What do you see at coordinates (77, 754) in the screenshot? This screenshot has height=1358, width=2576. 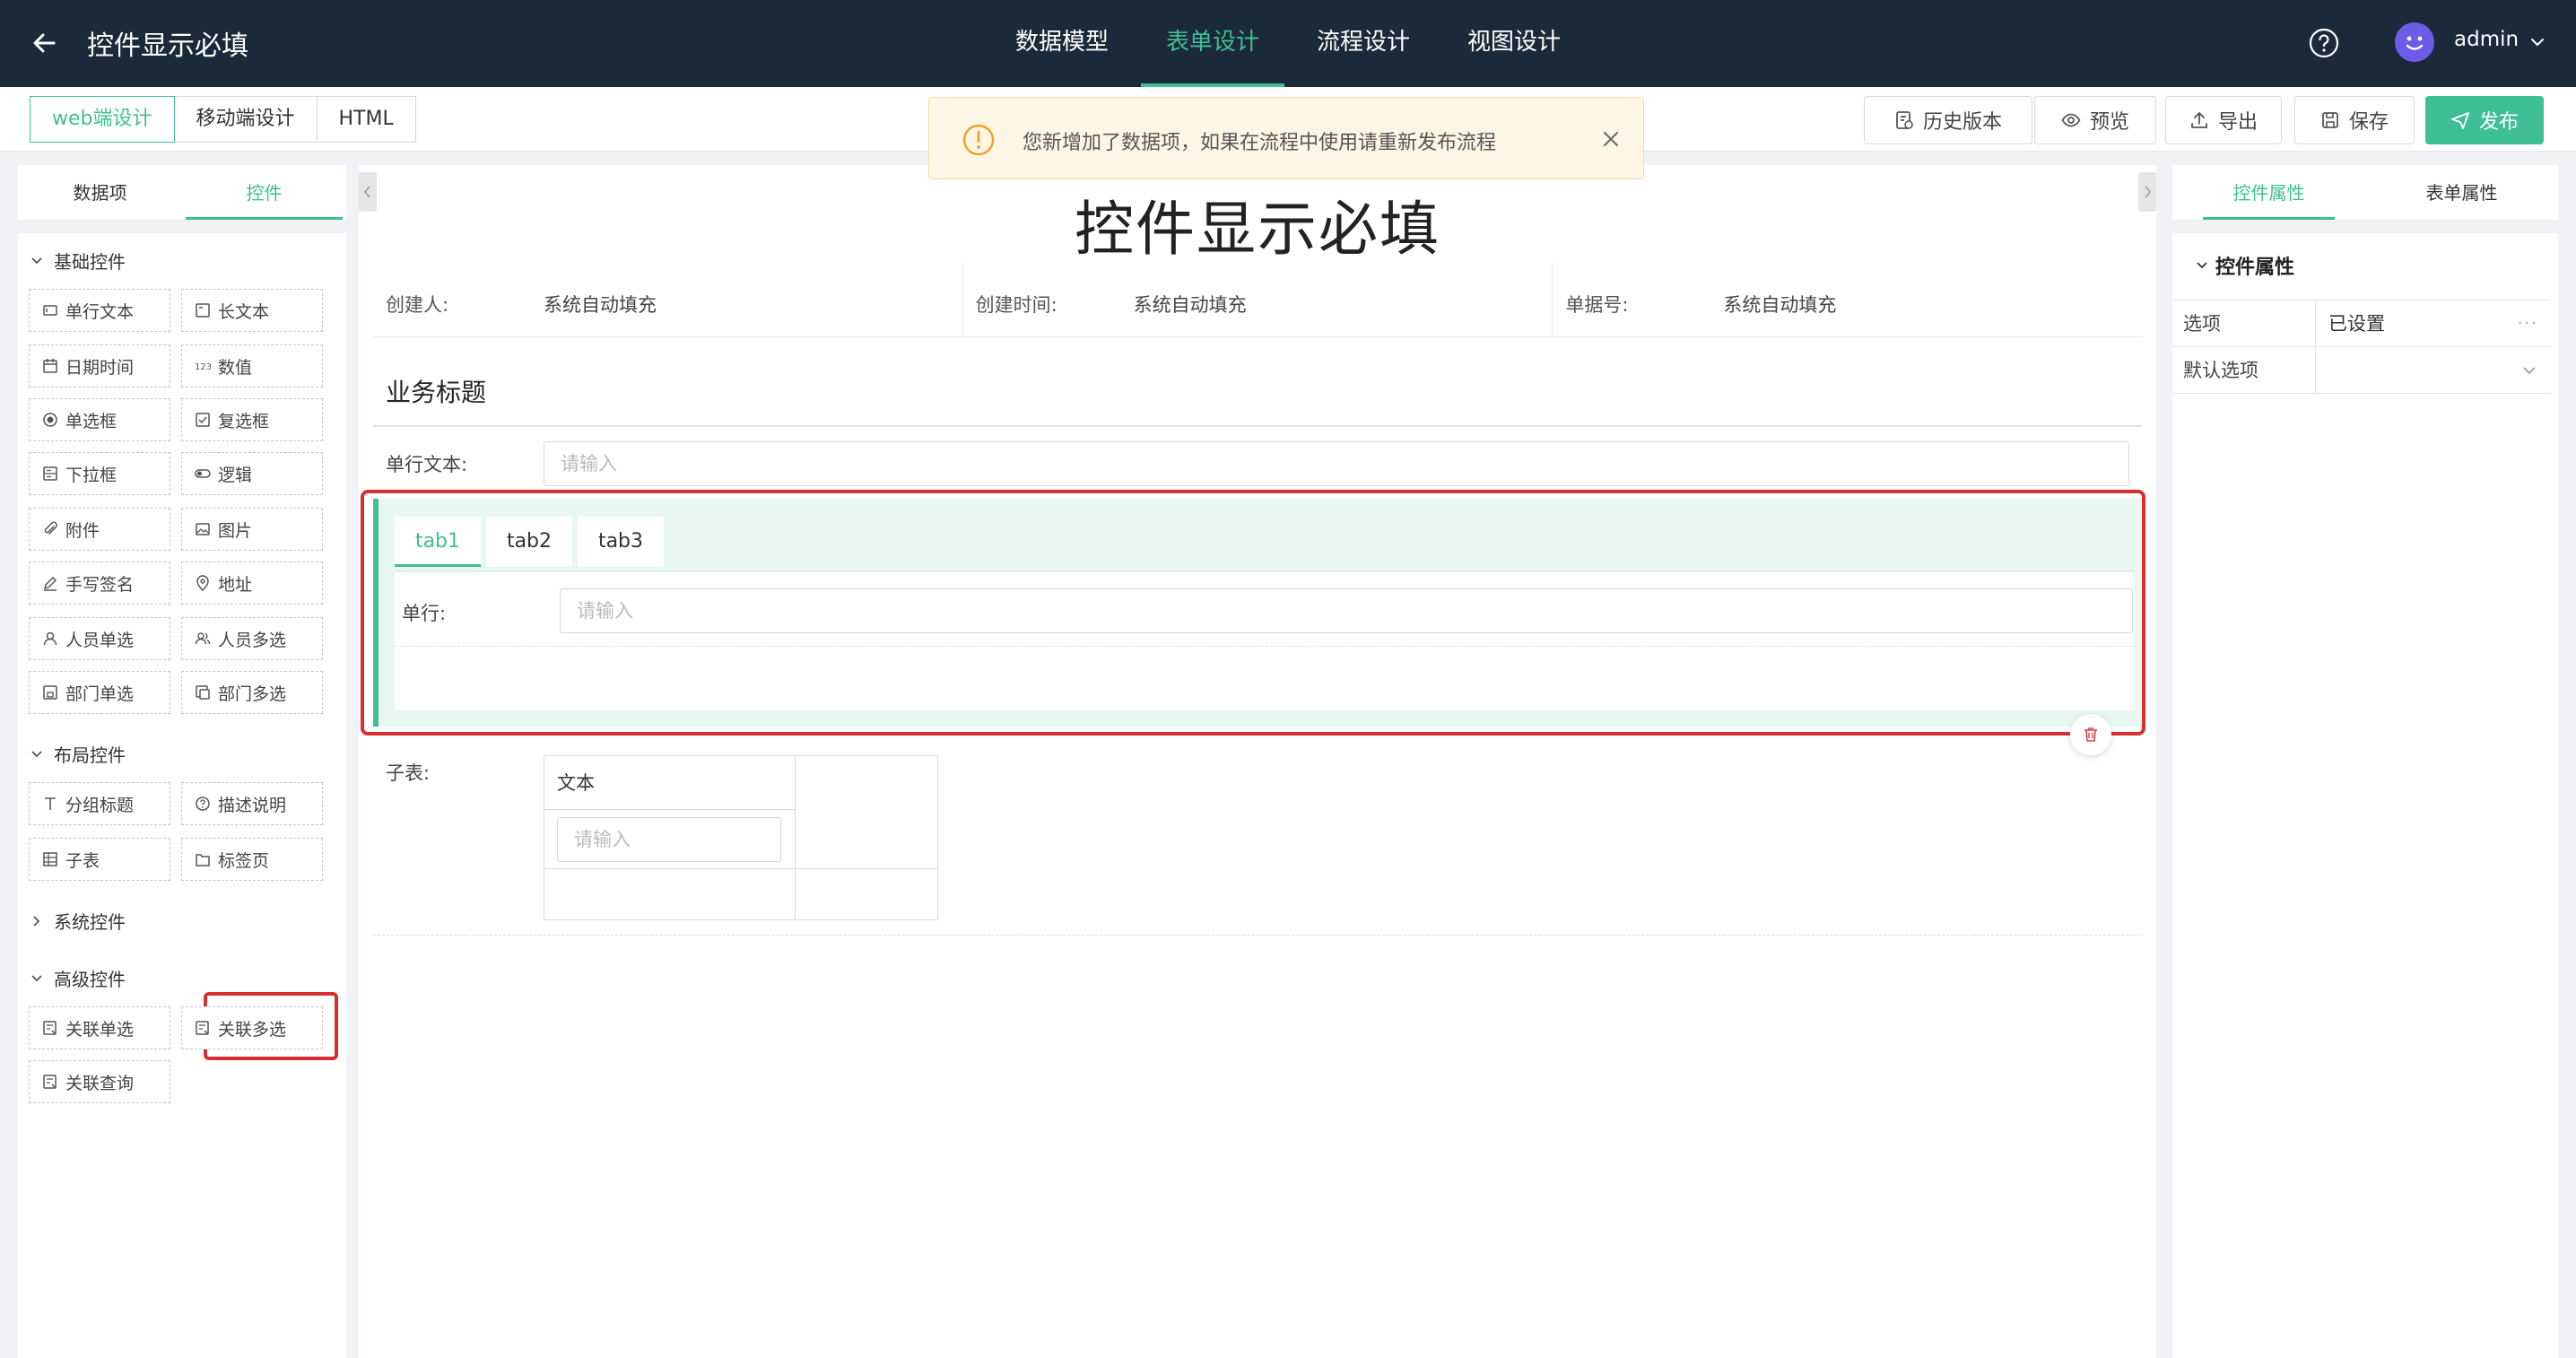 I see `group-layout-controls: 布局控件` at bounding box center [77, 754].